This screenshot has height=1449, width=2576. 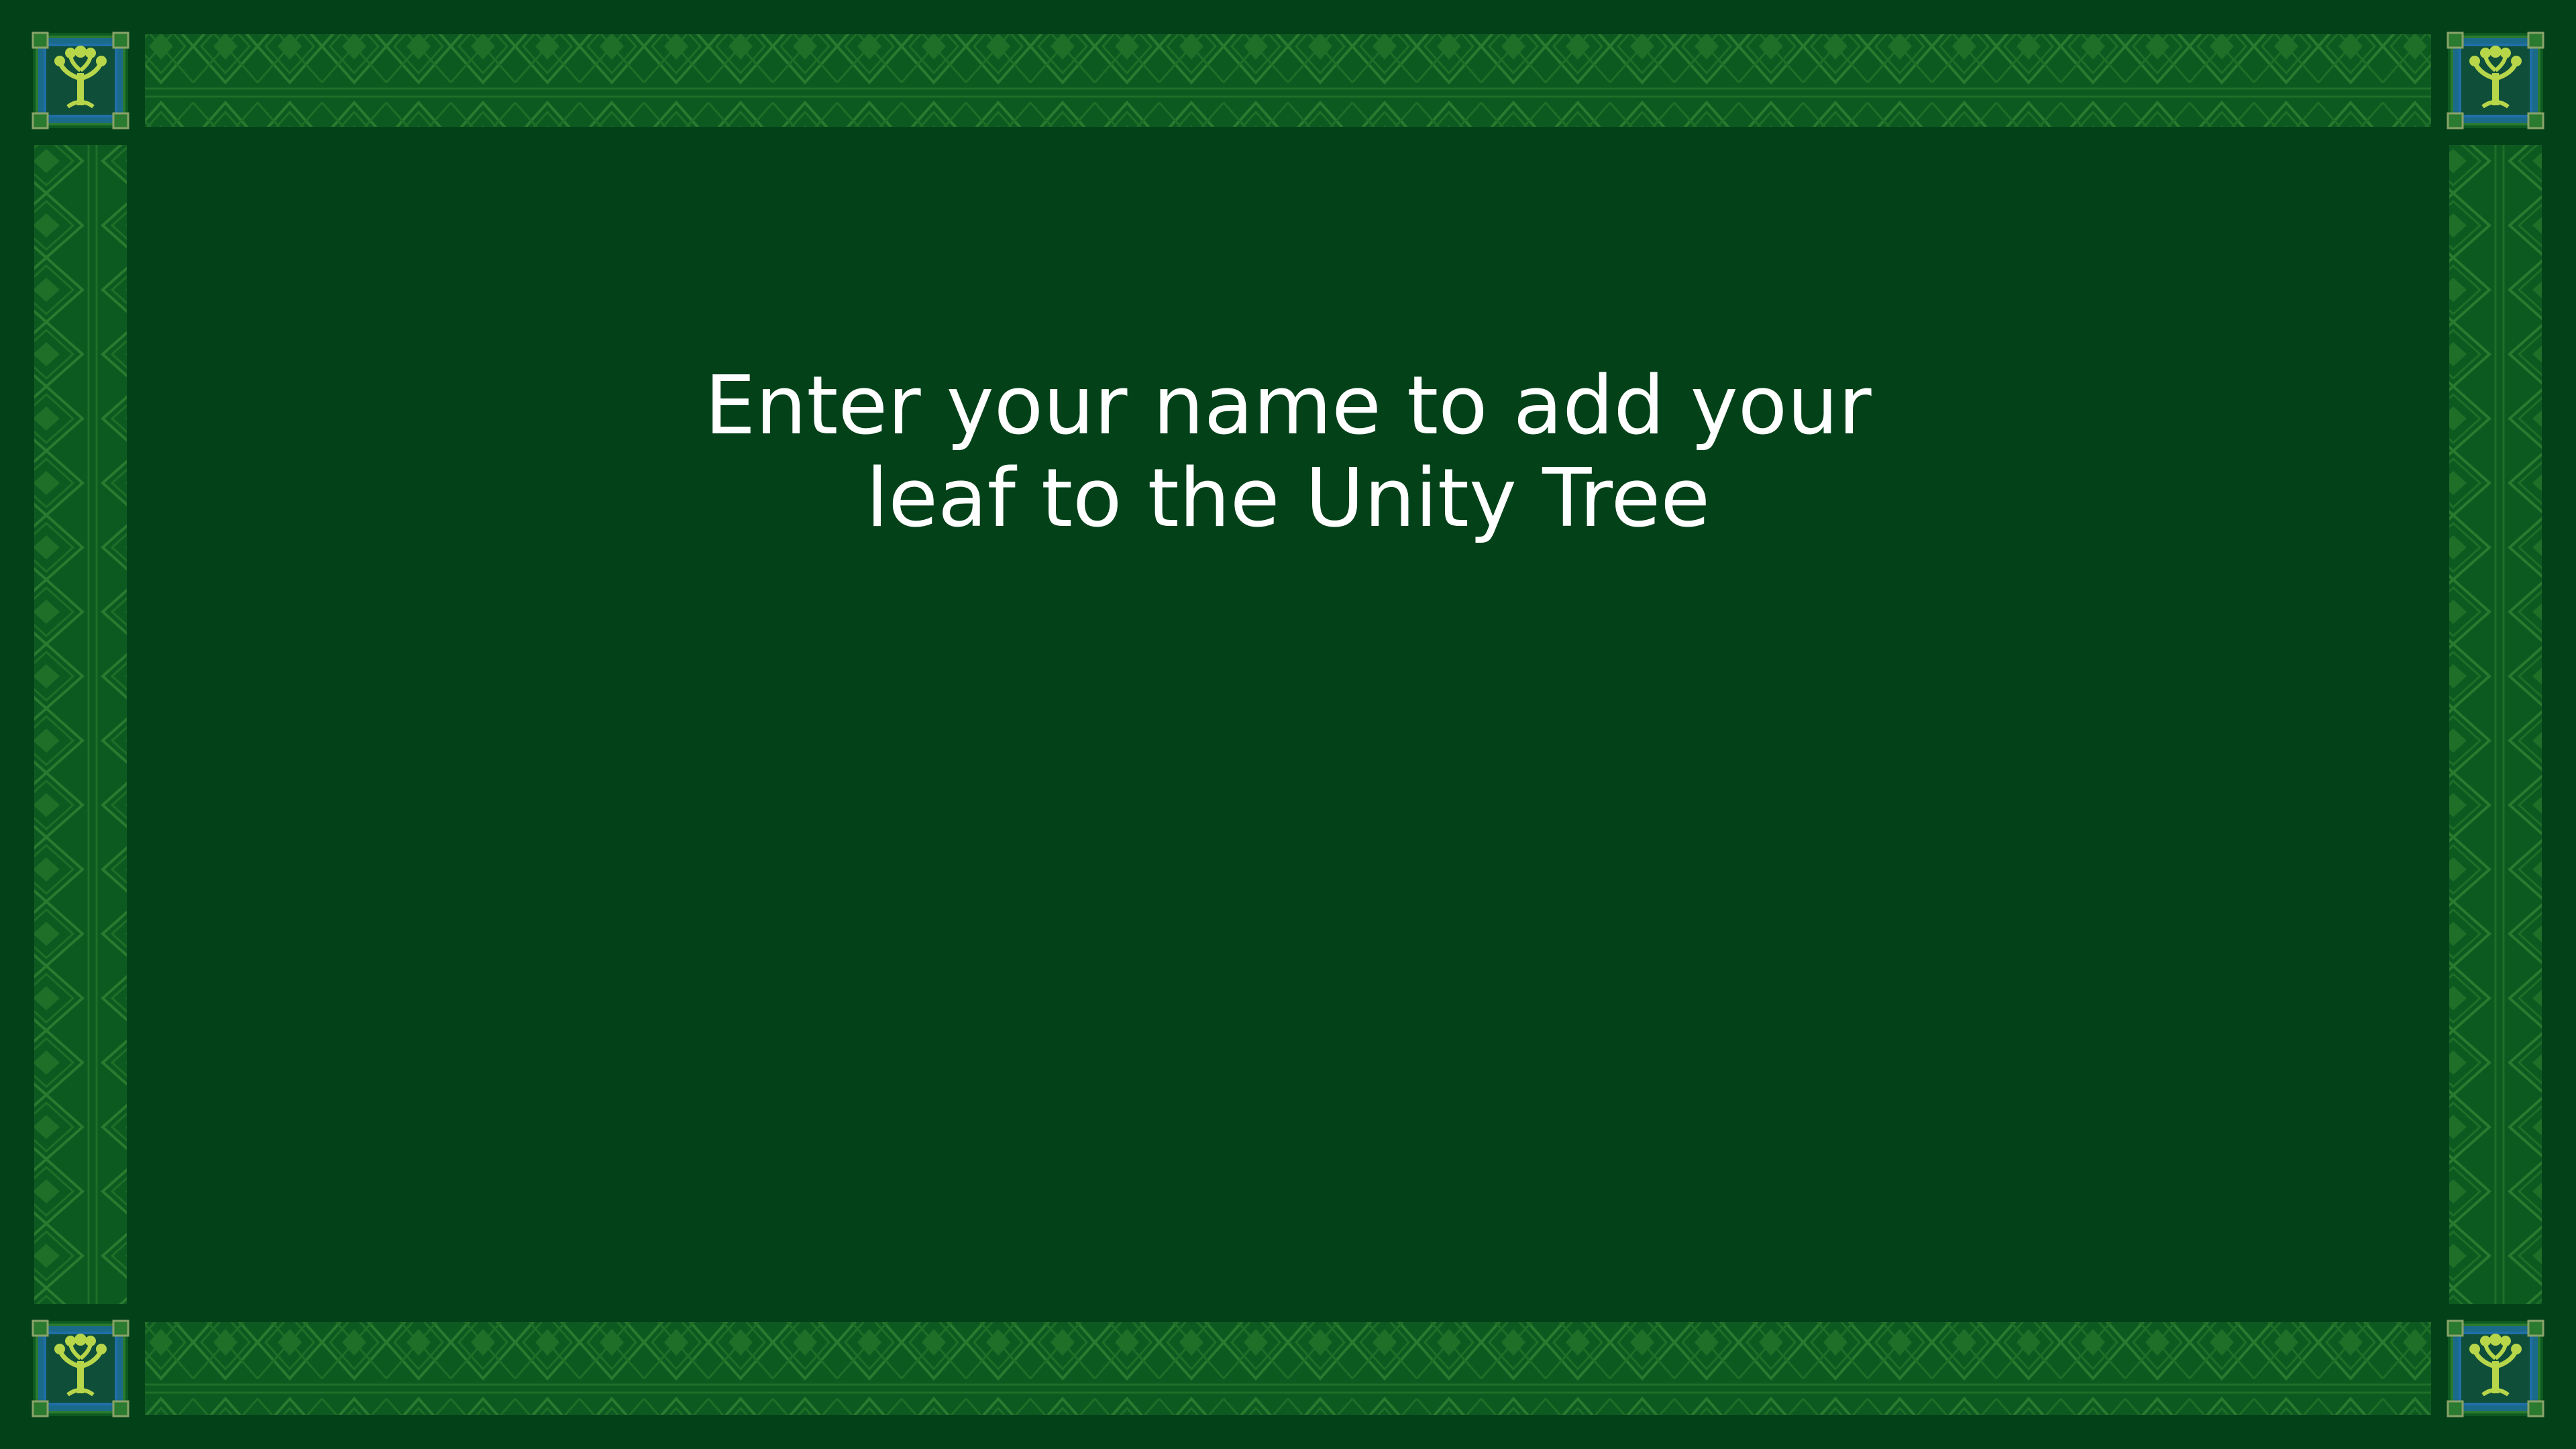 What do you see at coordinates (1288, 406) in the screenshot?
I see `prompt-line-1: Enter your name to add your` at bounding box center [1288, 406].